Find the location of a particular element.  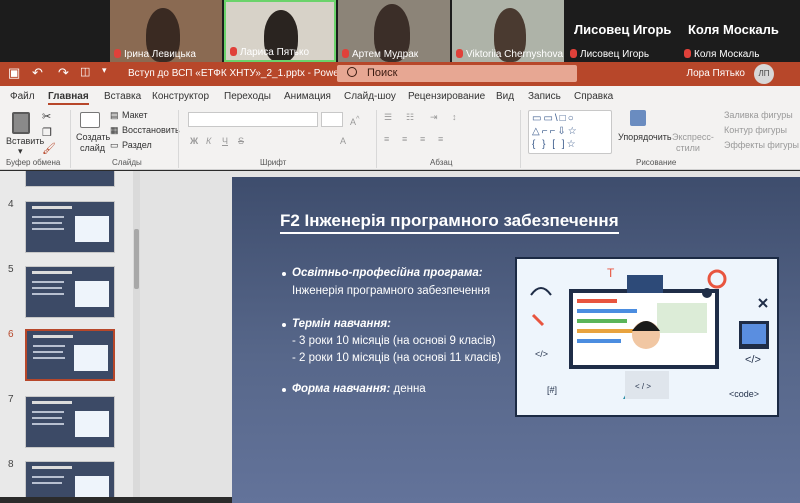

new-slide-button-line2: слайд is located at coordinates (92, 148).